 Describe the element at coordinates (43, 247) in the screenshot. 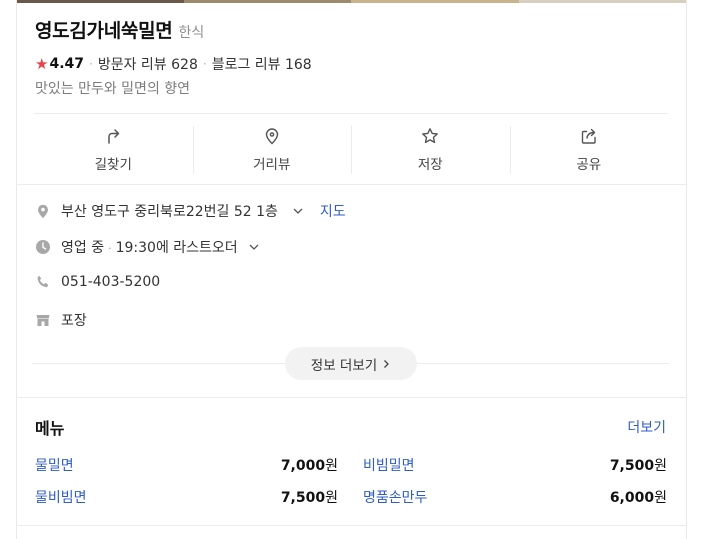

I see `clock-icon` at that location.